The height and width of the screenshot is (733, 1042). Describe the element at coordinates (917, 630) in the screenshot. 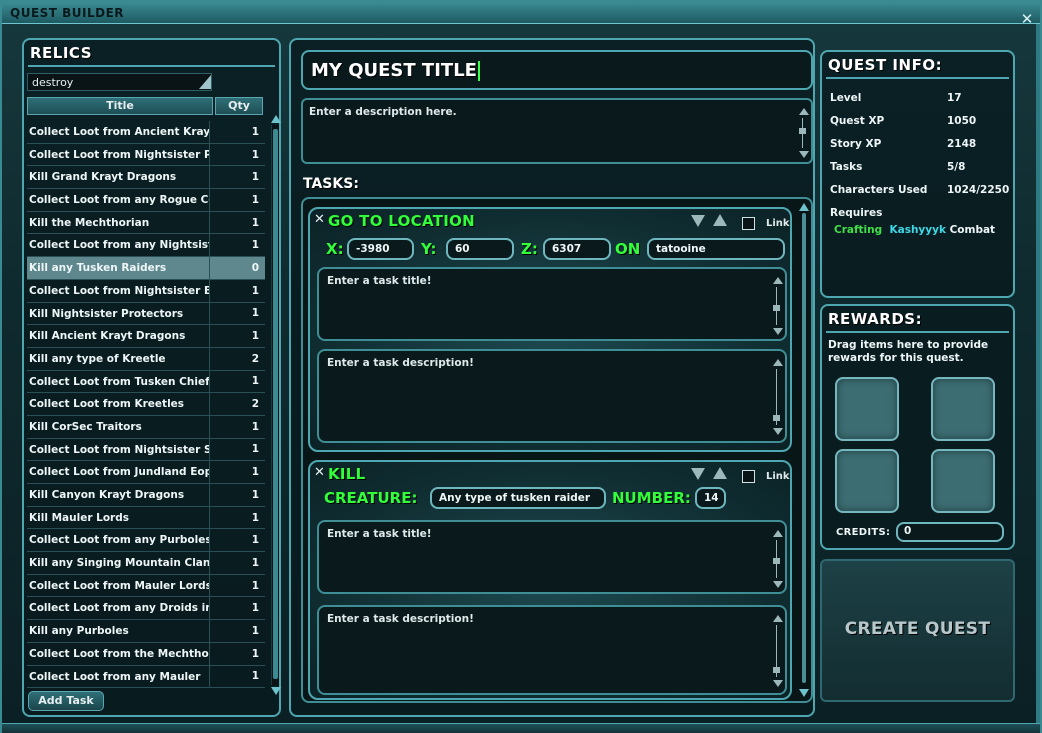

I see `create-quest-button: CREATE QUEST` at that location.